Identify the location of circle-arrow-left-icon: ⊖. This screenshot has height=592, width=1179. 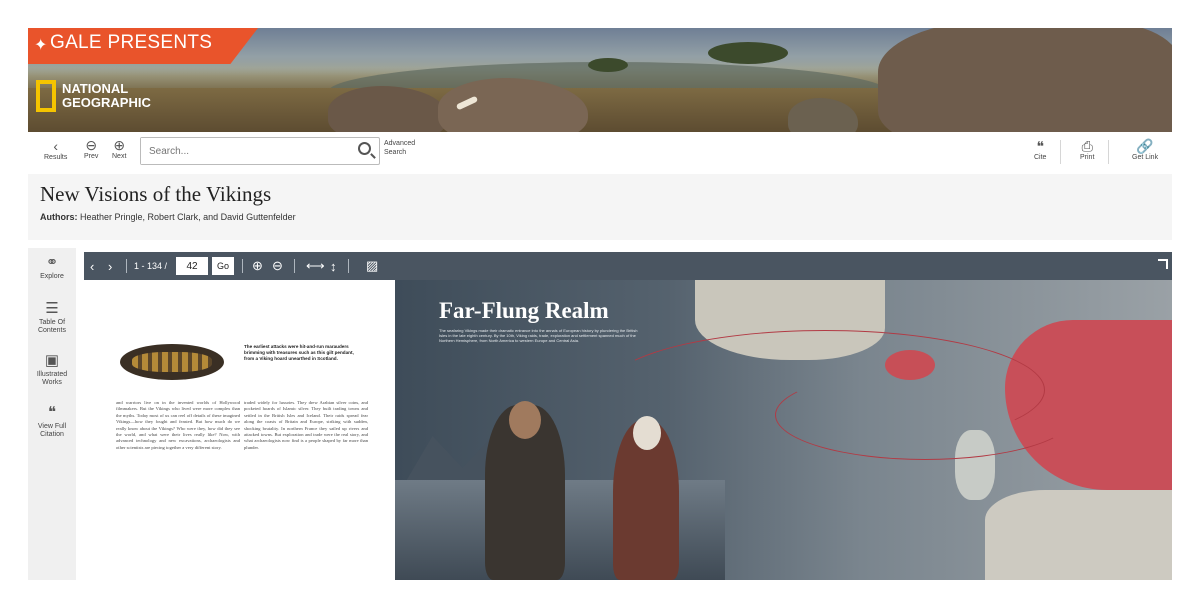
(91, 145).